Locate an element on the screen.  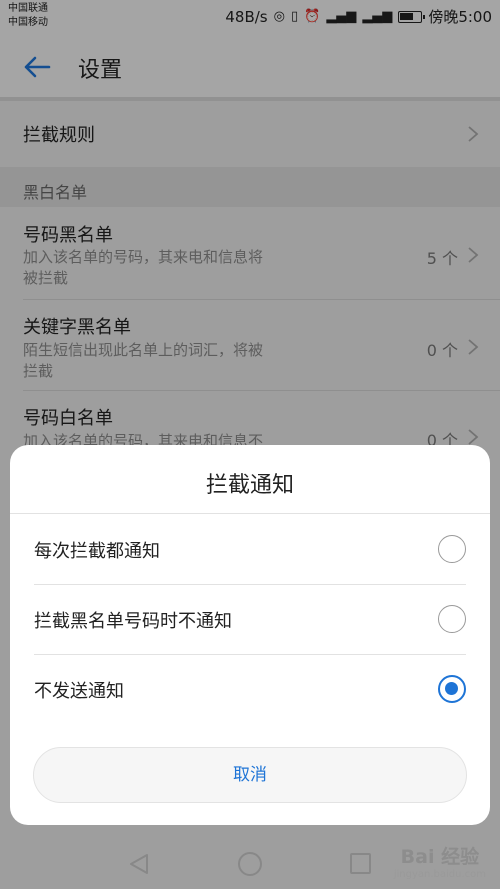
watermark-url: jingyan.baidu.com is located at coordinates (439, 874).